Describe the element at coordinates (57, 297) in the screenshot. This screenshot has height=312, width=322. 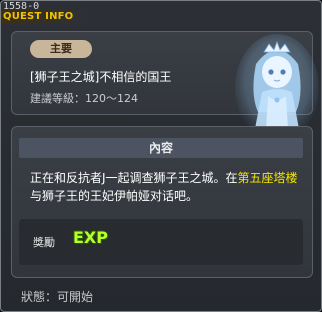
I see `quest-status: 狀態：可開始` at that location.